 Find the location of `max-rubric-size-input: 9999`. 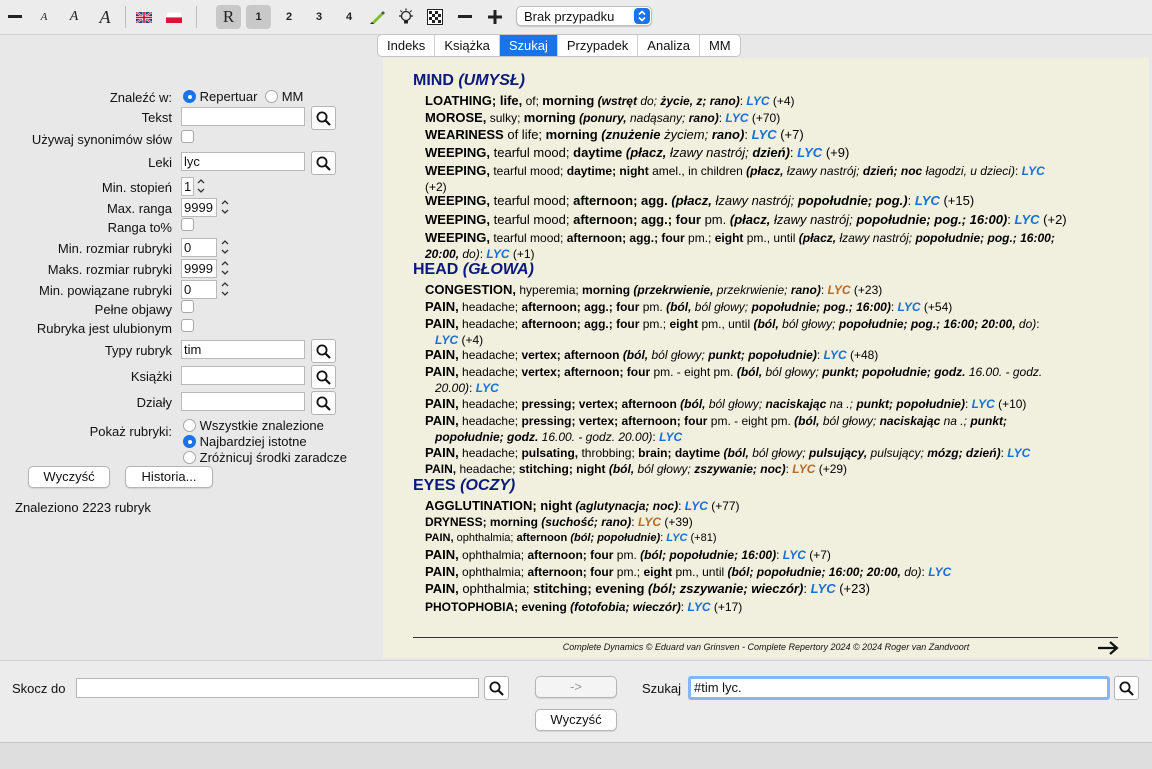

max-rubric-size-input: 9999 is located at coordinates (199, 268).